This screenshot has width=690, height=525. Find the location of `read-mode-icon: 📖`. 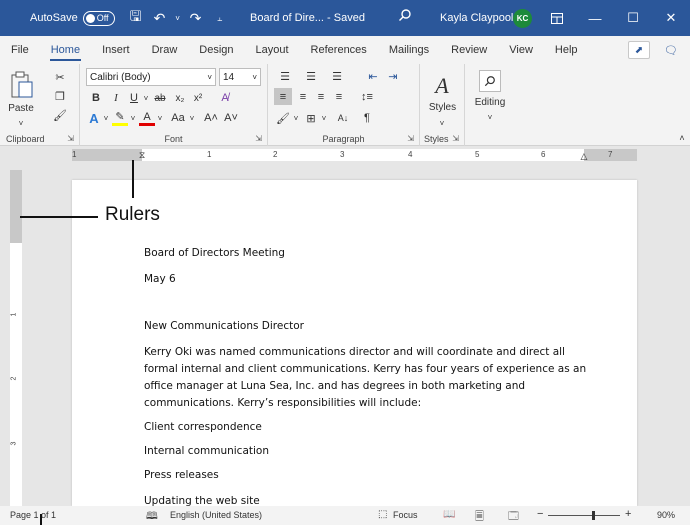

read-mode-icon: 📖 is located at coordinates (449, 514).